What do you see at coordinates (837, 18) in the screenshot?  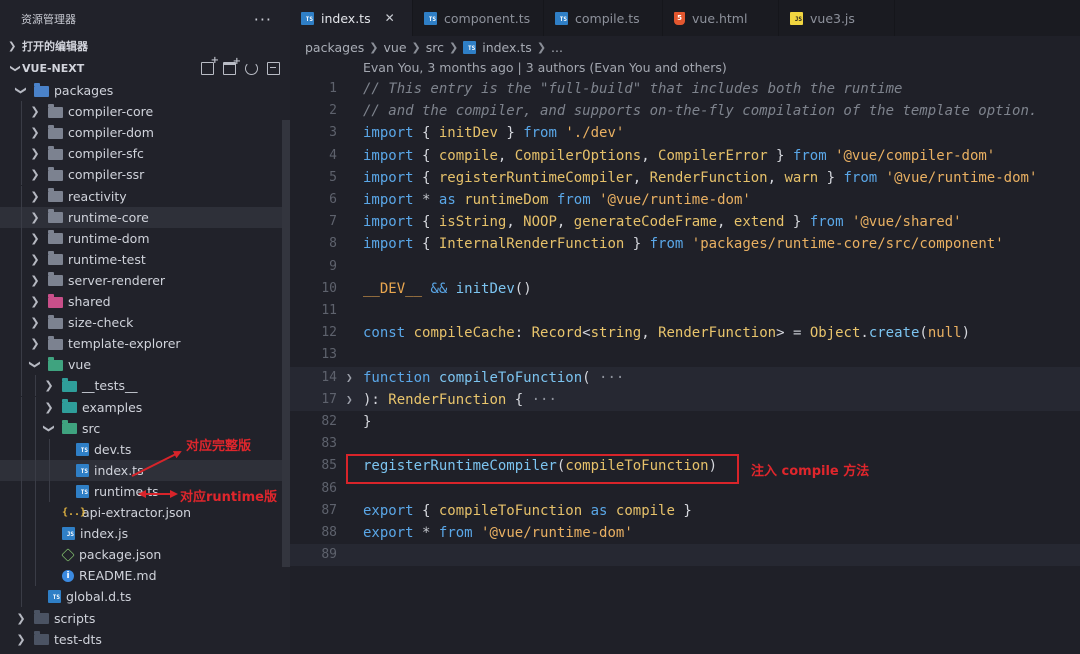 I see `tab-vue3-js: JS vue3.js` at bounding box center [837, 18].